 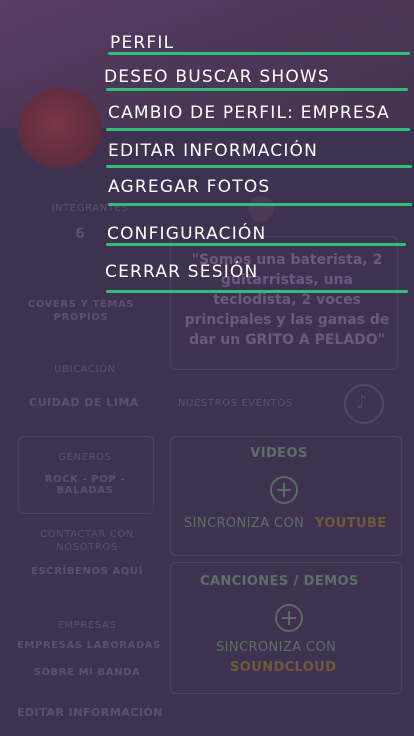 I want to click on videos-title: VIDEOS, so click(x=279, y=453).